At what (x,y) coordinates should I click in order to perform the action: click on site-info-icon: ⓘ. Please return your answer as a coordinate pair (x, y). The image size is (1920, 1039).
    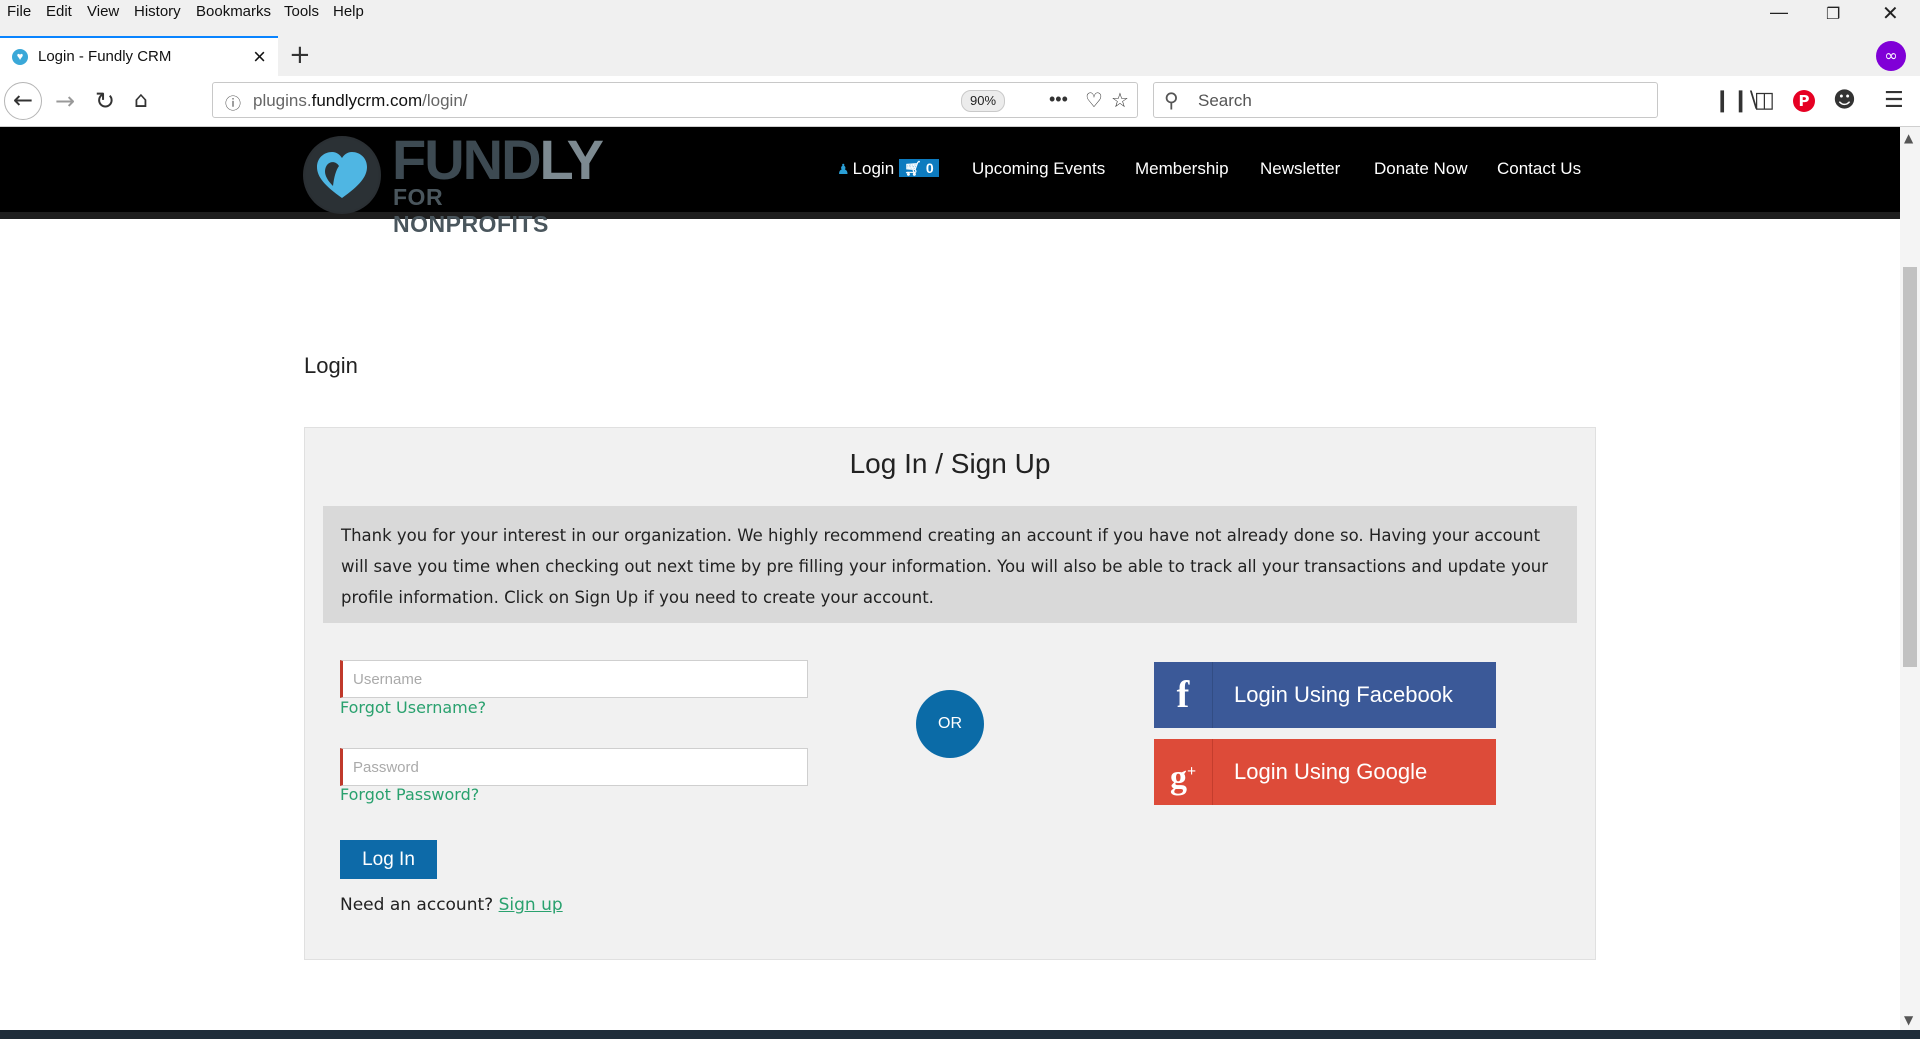
    Looking at the image, I should click on (233, 102).